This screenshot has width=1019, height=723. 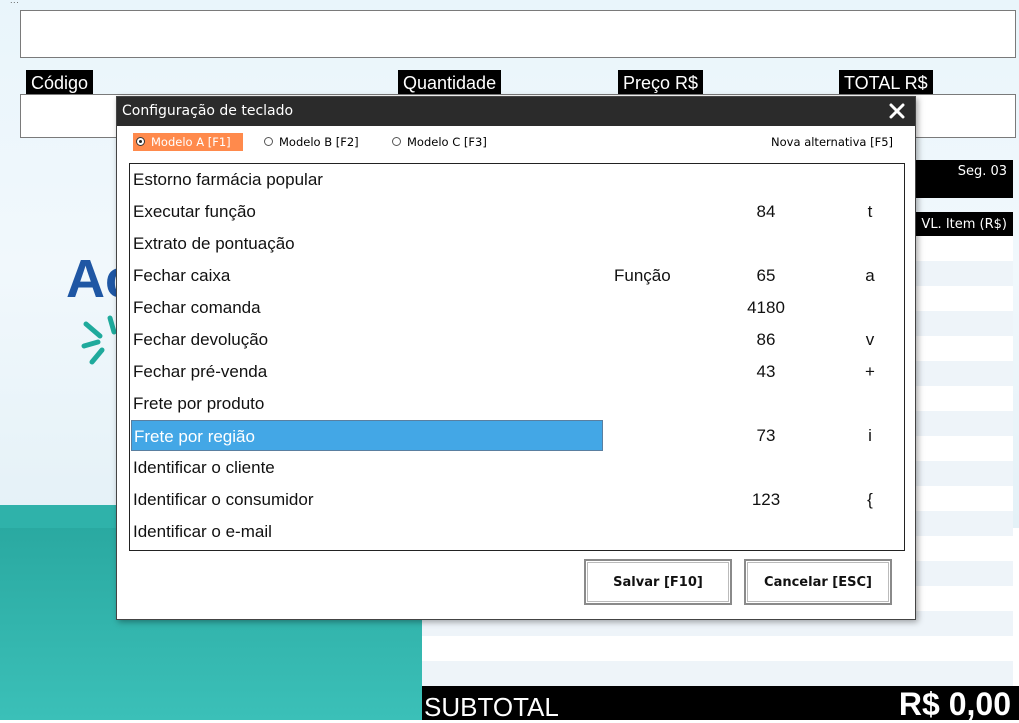 I want to click on function-code: 84, so click(x=766, y=211).